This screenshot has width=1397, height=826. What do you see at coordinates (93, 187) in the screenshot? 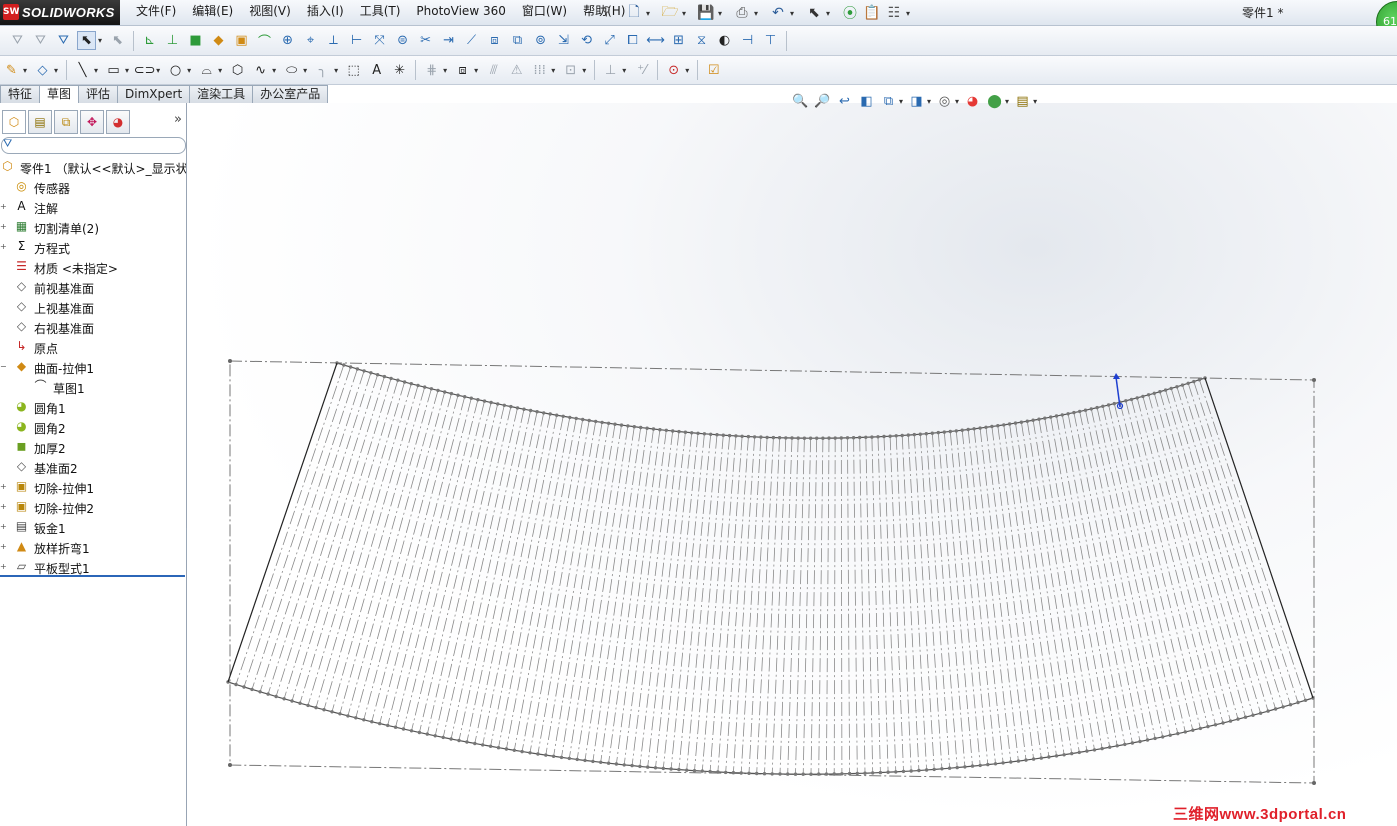
I see `feature-tree-item: ◎ 传感器` at bounding box center [93, 187].